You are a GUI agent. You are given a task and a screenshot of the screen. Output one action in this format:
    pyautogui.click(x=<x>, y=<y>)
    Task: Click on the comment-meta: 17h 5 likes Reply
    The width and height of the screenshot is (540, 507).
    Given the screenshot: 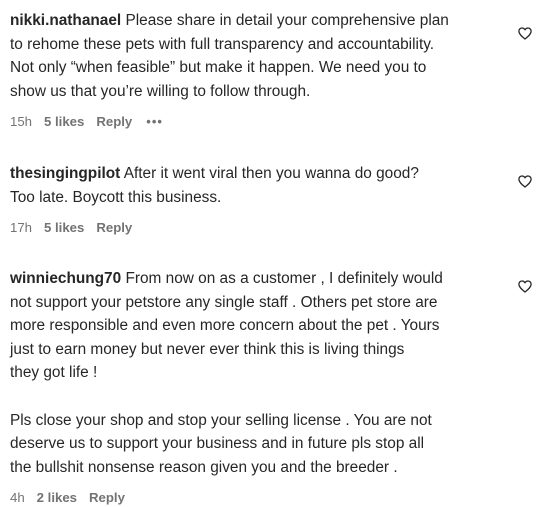 What is the action you would take?
    pyautogui.click(x=260, y=227)
    